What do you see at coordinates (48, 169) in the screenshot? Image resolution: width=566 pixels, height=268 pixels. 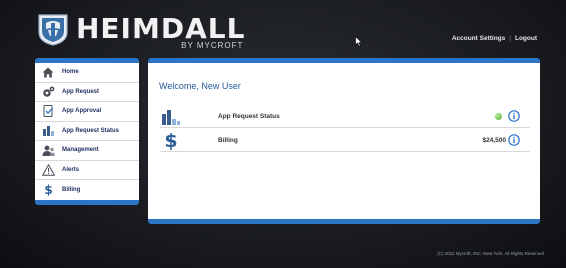 I see `warning-icon` at bounding box center [48, 169].